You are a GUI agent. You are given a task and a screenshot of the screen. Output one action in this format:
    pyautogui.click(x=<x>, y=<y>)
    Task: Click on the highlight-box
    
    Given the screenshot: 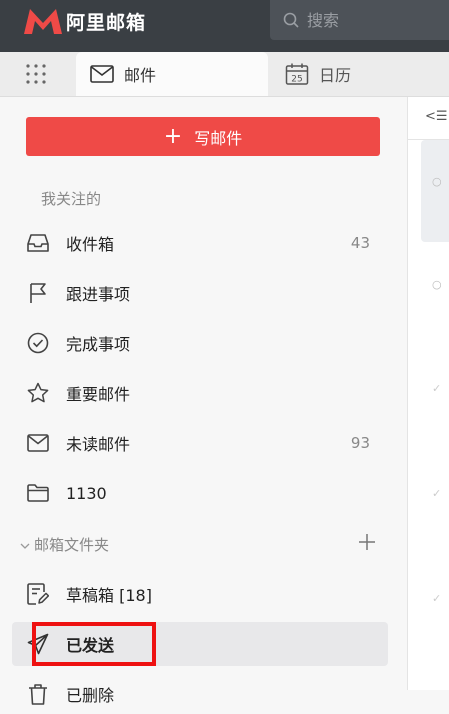 What is the action you would take?
    pyautogui.click(x=94, y=644)
    